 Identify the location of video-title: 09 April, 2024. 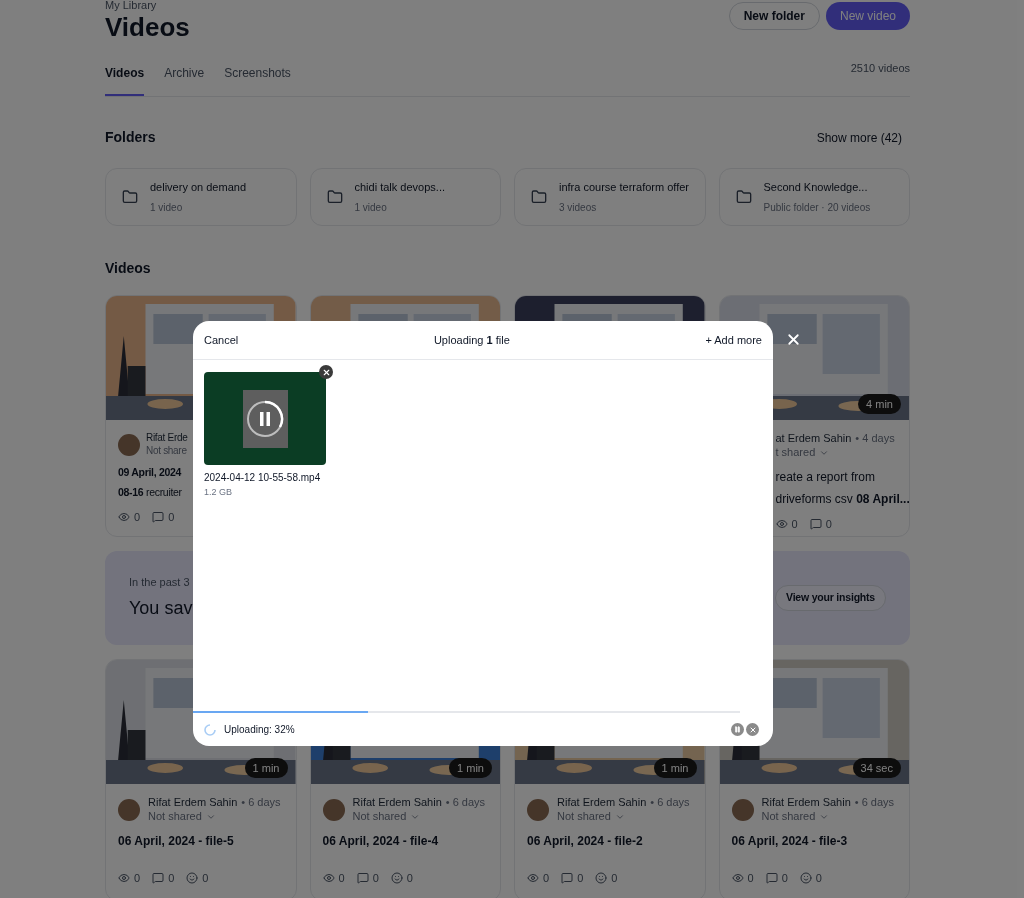
(150, 472).